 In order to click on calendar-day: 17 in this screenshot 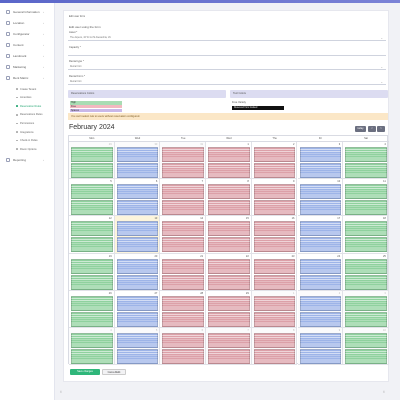, I will do `click(320, 235)`.